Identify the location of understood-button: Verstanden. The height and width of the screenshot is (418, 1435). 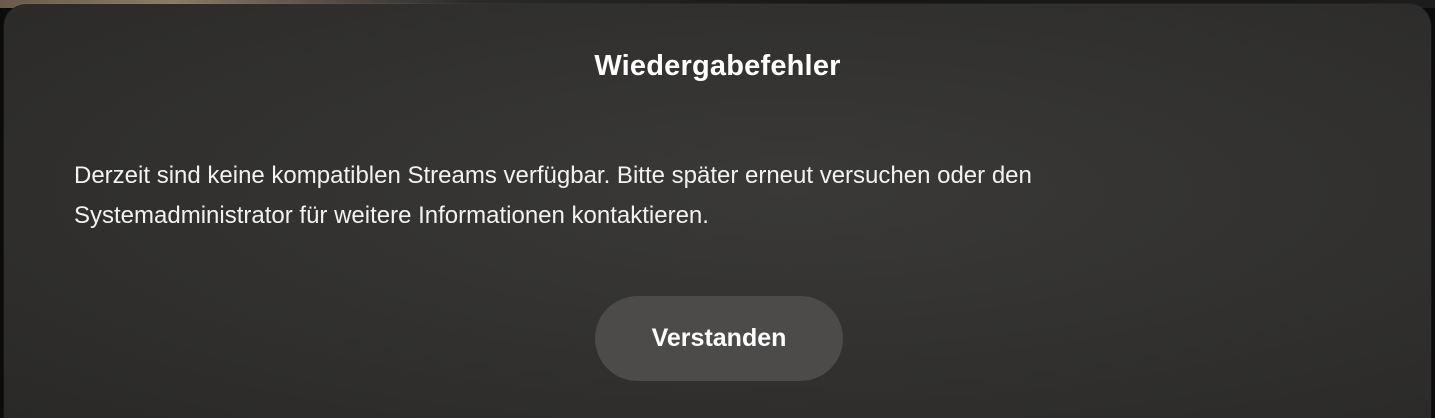
(719, 338).